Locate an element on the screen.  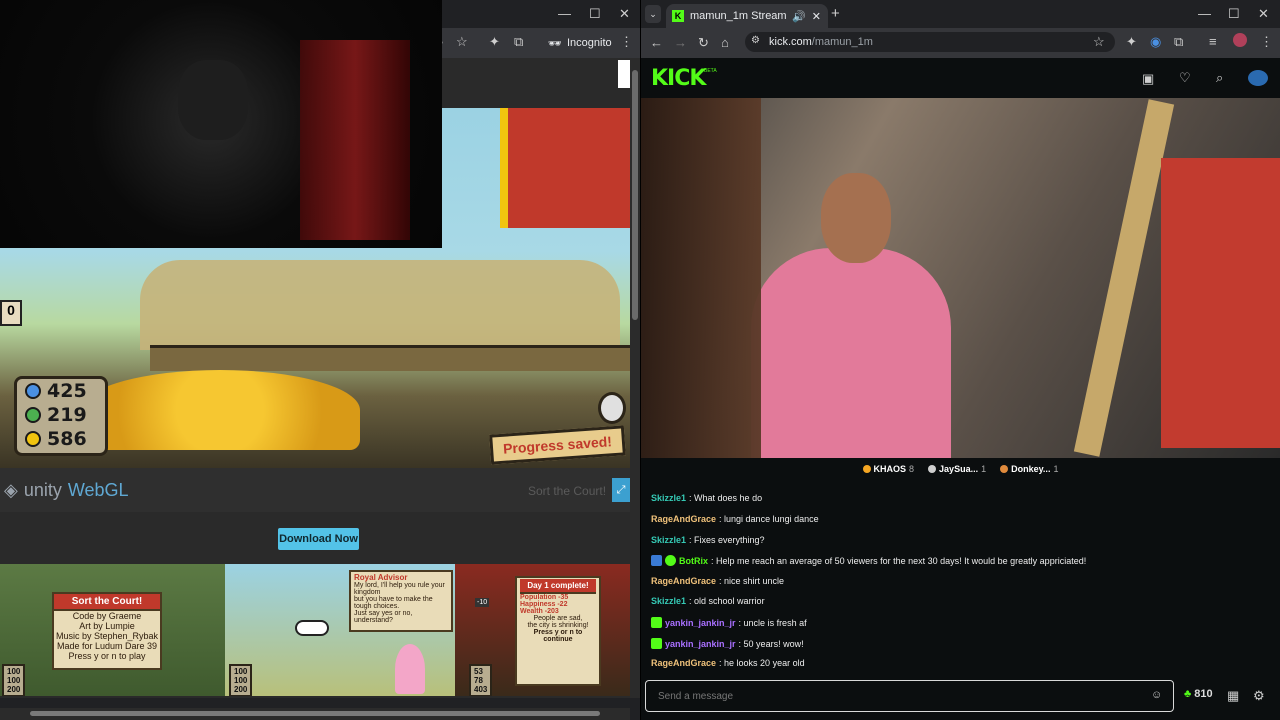
settings-gear-icon: ⚙ is located at coordinates (1259, 696).